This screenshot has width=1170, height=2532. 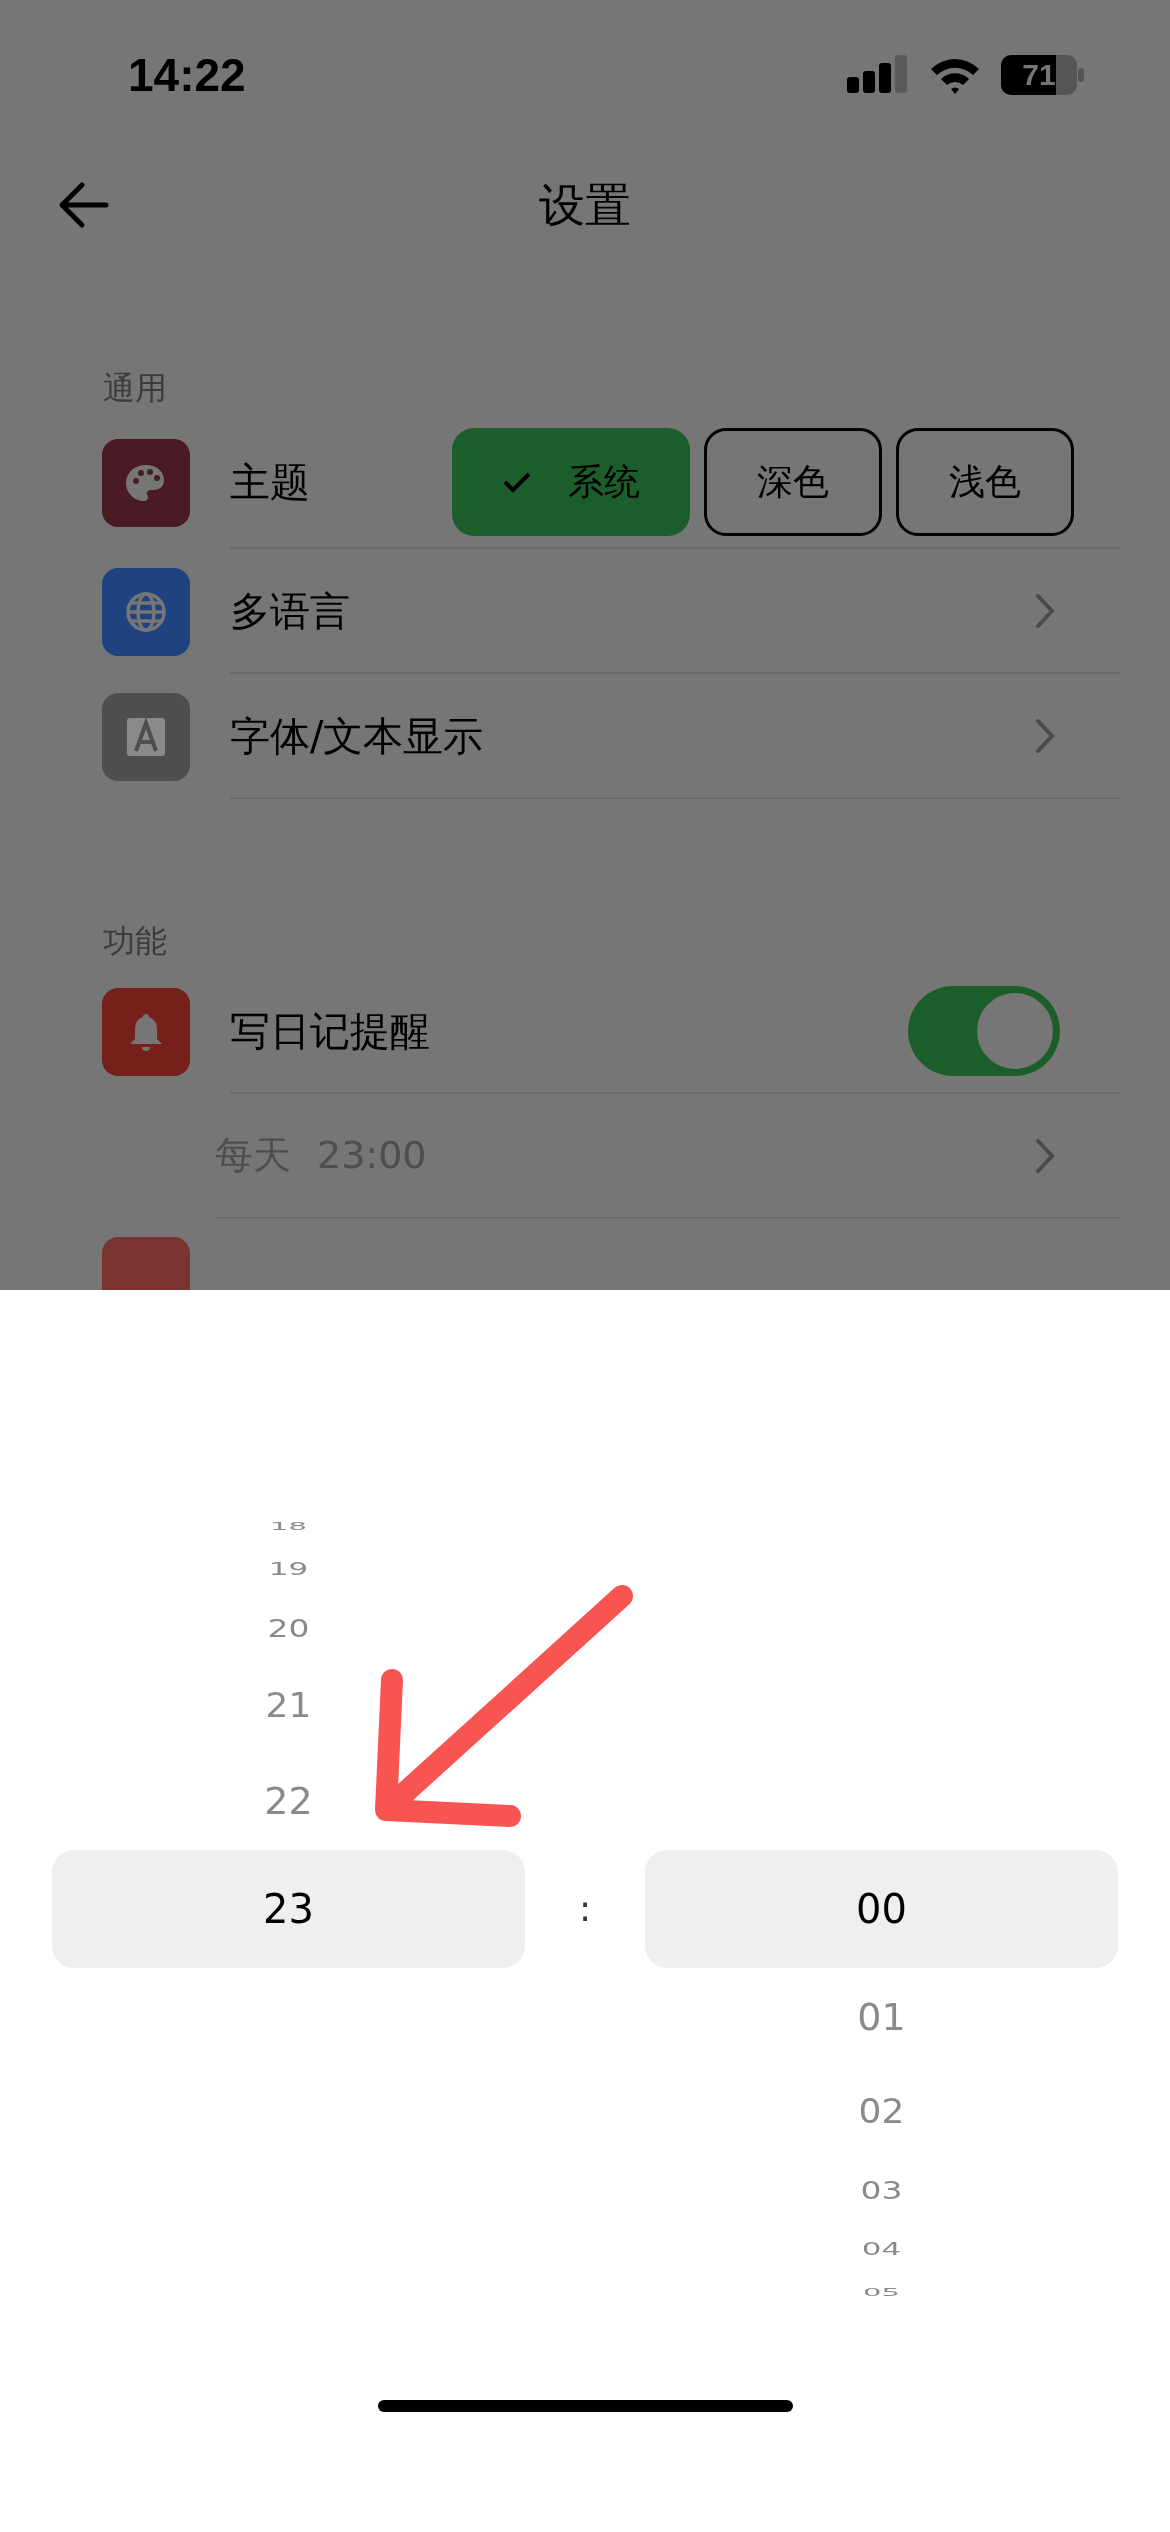 I want to click on globe-icon, so click(x=146, y=611).